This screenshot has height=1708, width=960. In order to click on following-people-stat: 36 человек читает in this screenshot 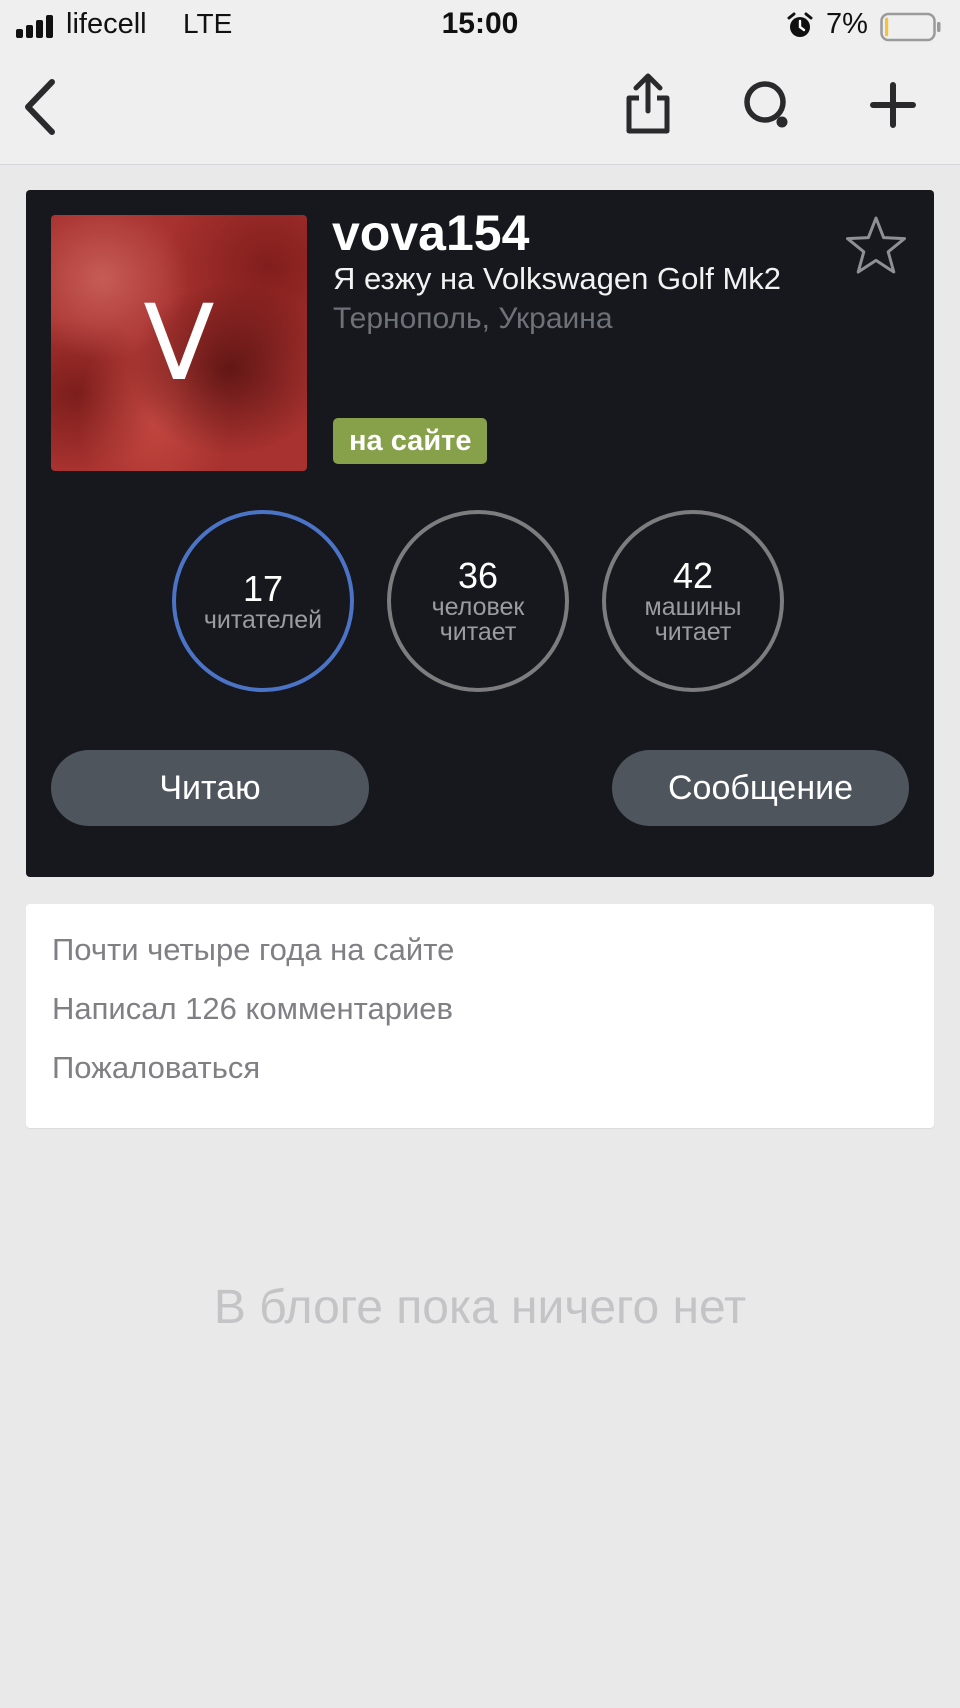, I will do `click(478, 601)`.